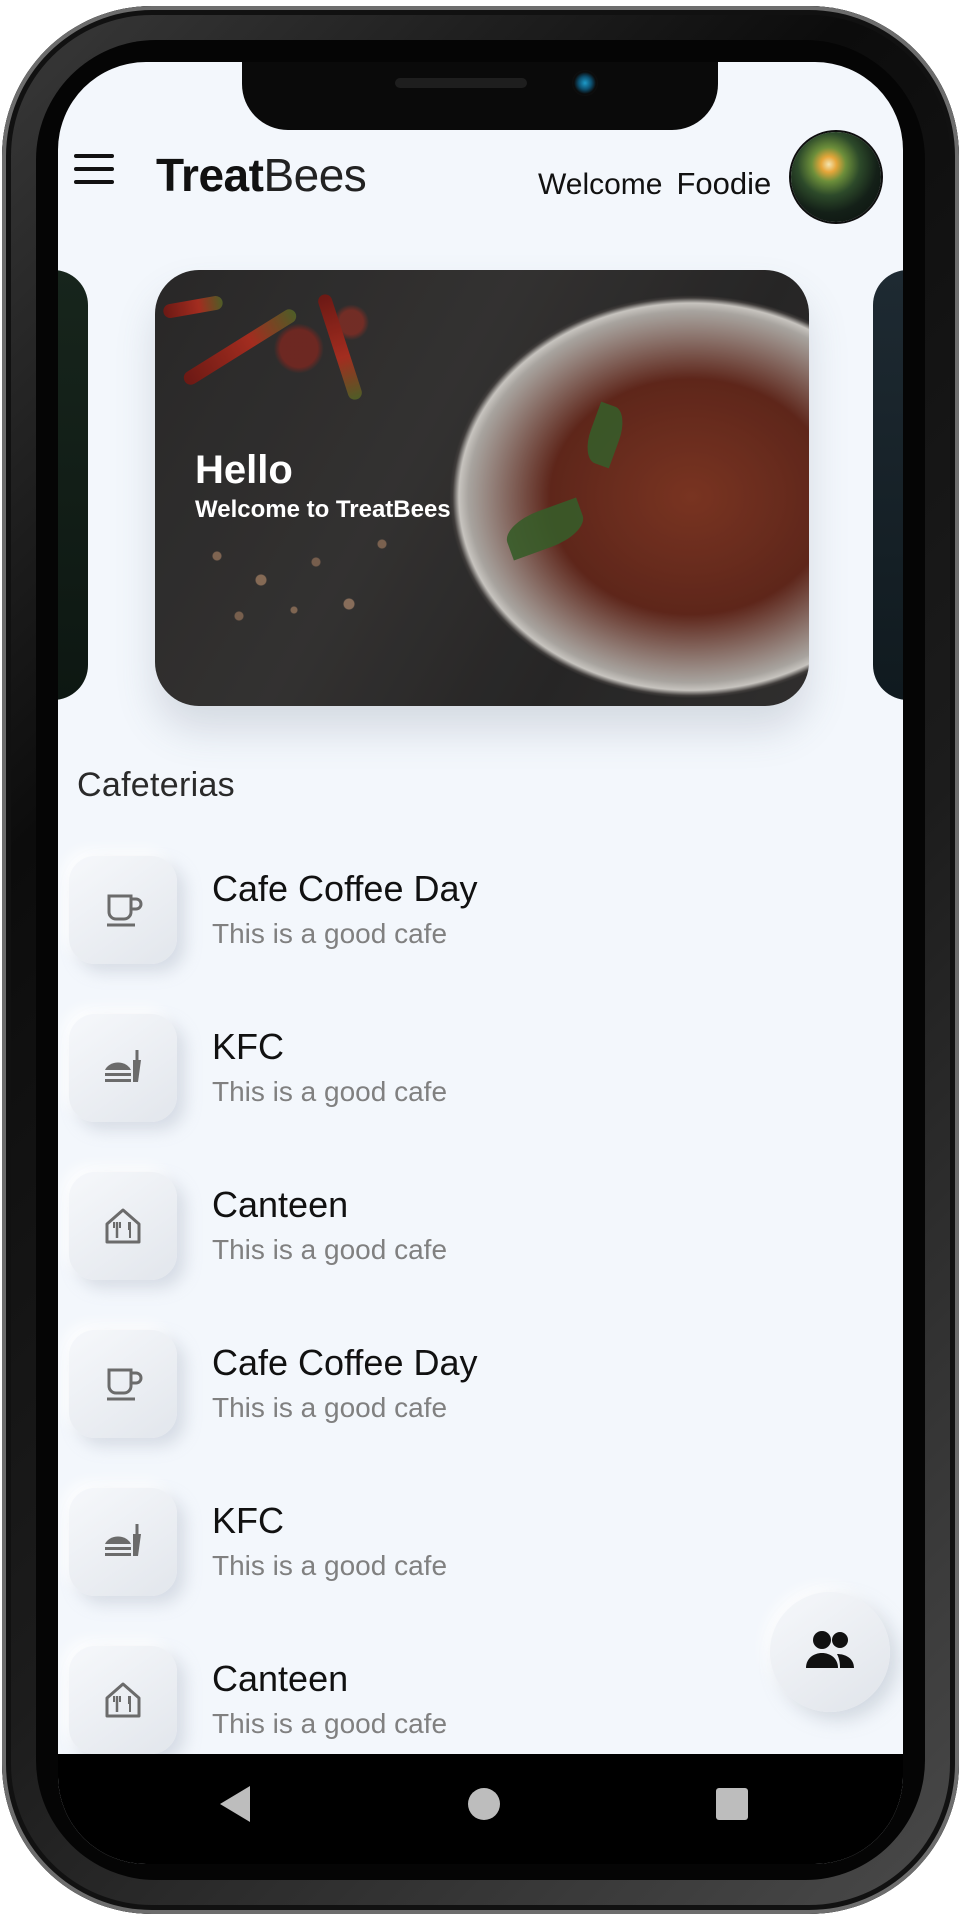 Image resolution: width=961 pixels, height=1920 pixels. Describe the element at coordinates (236, 1804) in the screenshot. I see `back-triangle-icon` at that location.